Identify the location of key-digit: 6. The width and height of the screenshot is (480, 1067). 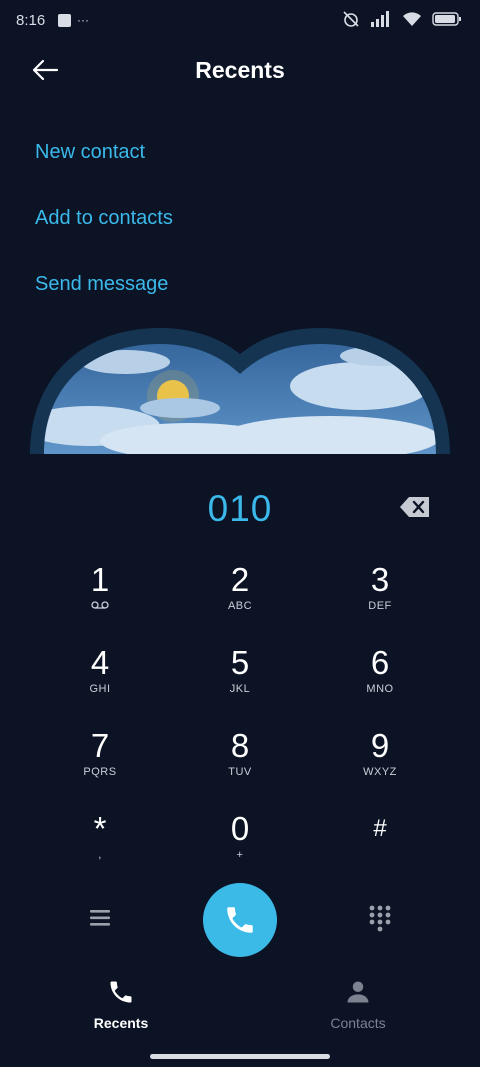
(380, 662).